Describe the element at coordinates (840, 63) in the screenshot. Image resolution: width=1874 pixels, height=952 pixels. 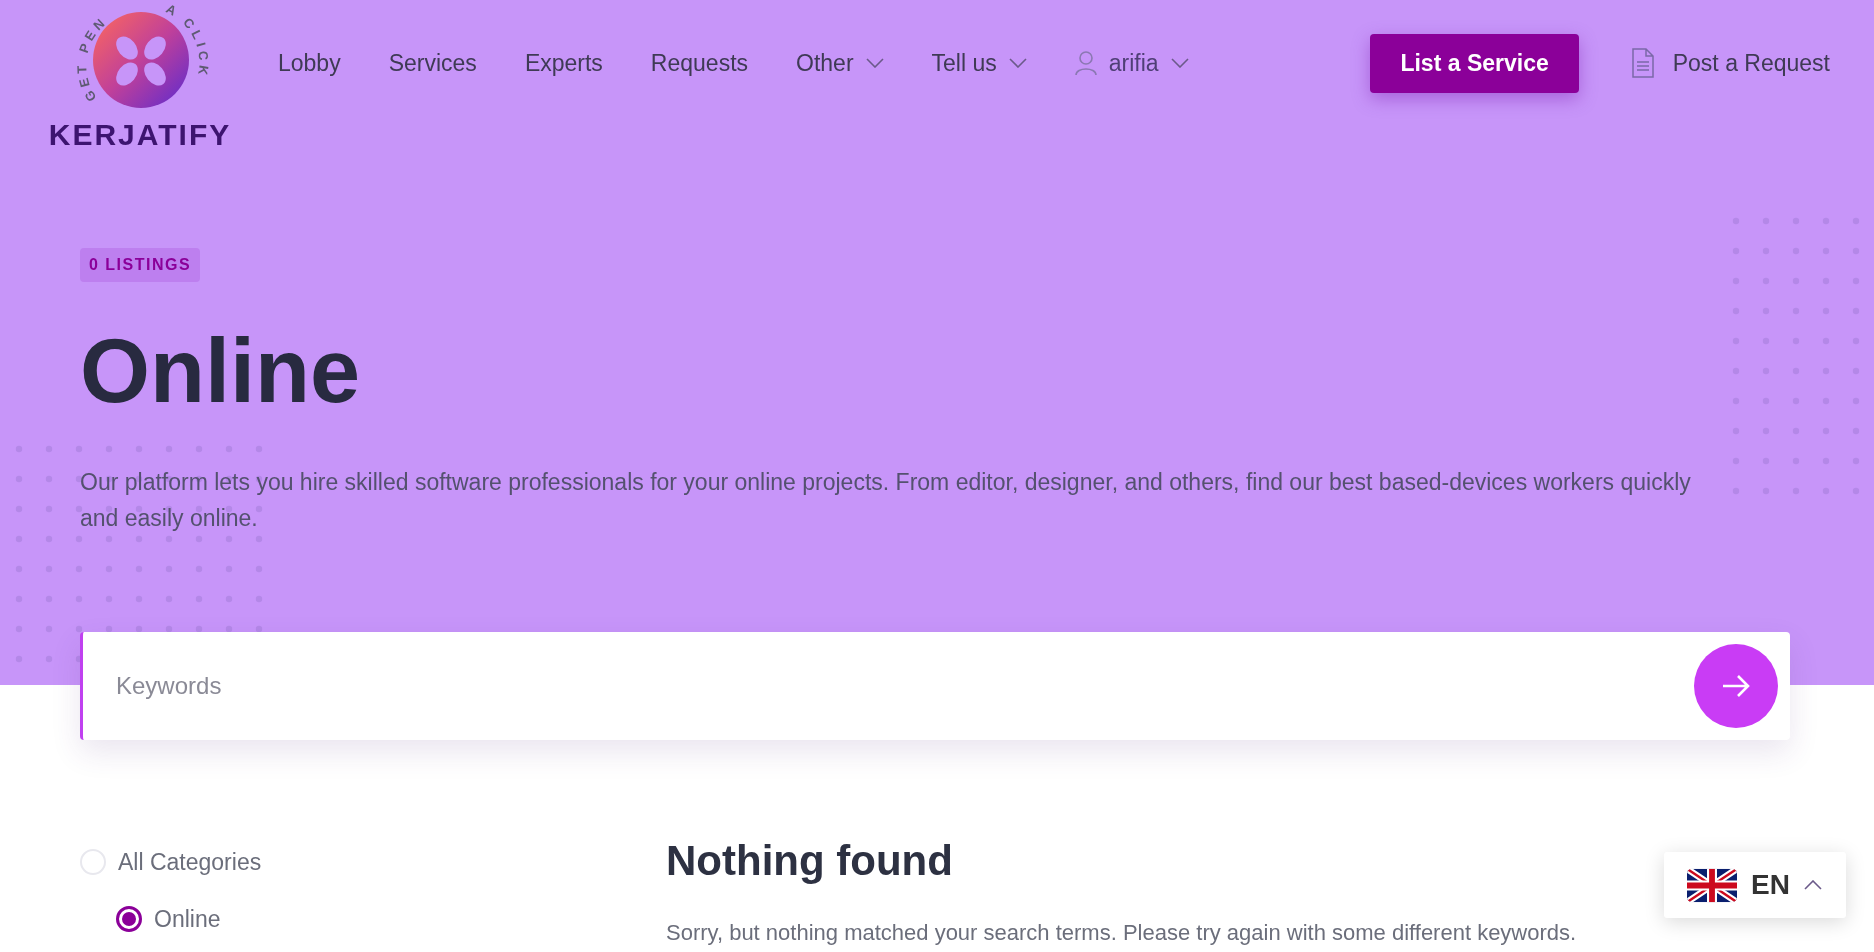
I see `nav-link: Other` at that location.